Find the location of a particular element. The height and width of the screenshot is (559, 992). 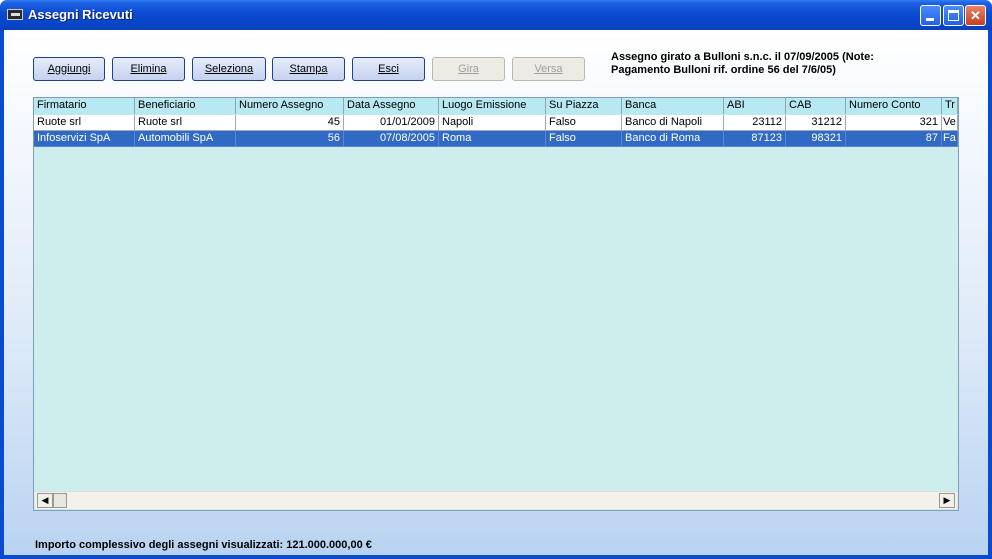

elimina-button: Elimina is located at coordinates (148, 69).